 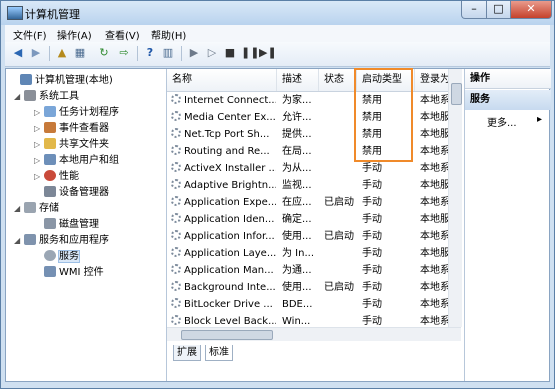 I want to click on menu-help: 帮助(H), so click(x=168, y=34).